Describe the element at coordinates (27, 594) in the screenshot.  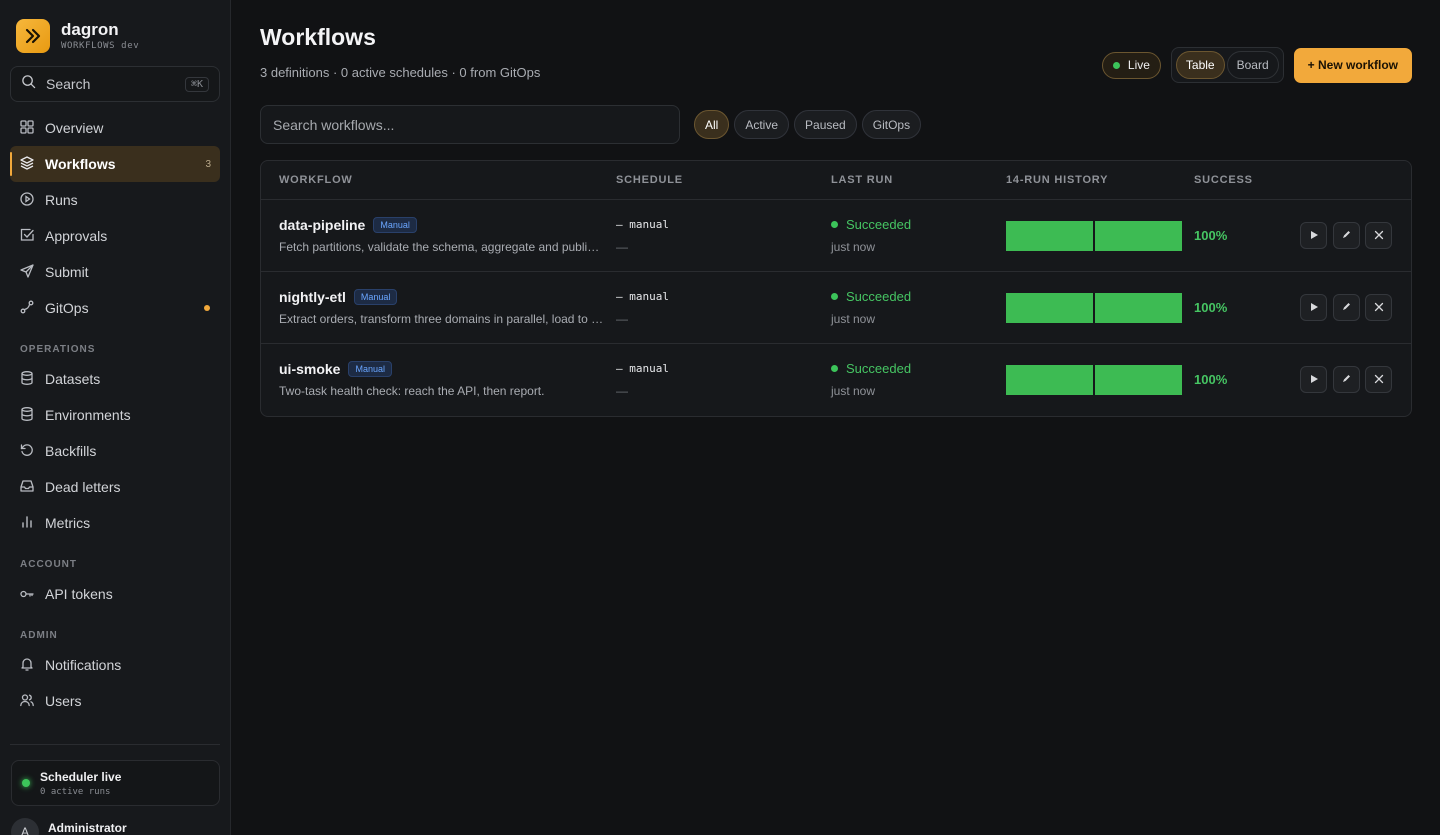
I see `key-icon` at that location.